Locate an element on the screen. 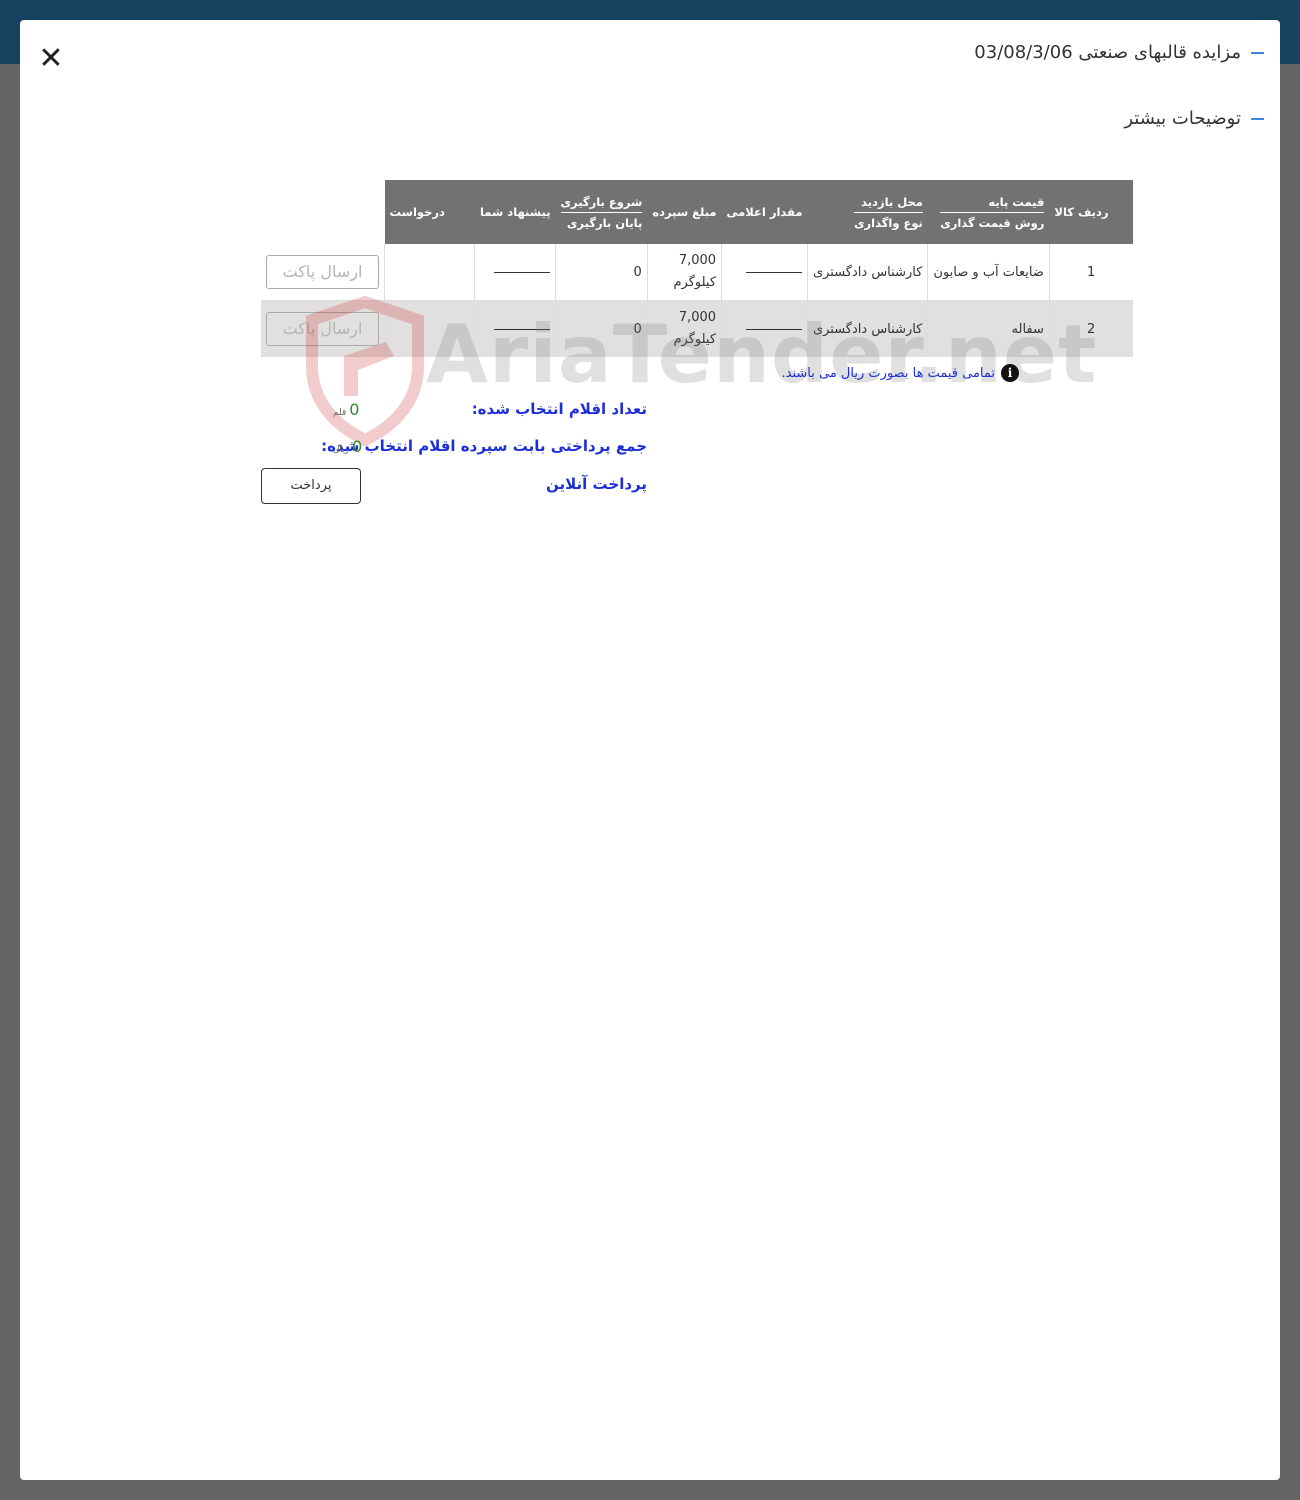 The height and width of the screenshot is (1500, 1300). header-deposit-amount: مبلغ سپرده is located at coordinates (684, 212).